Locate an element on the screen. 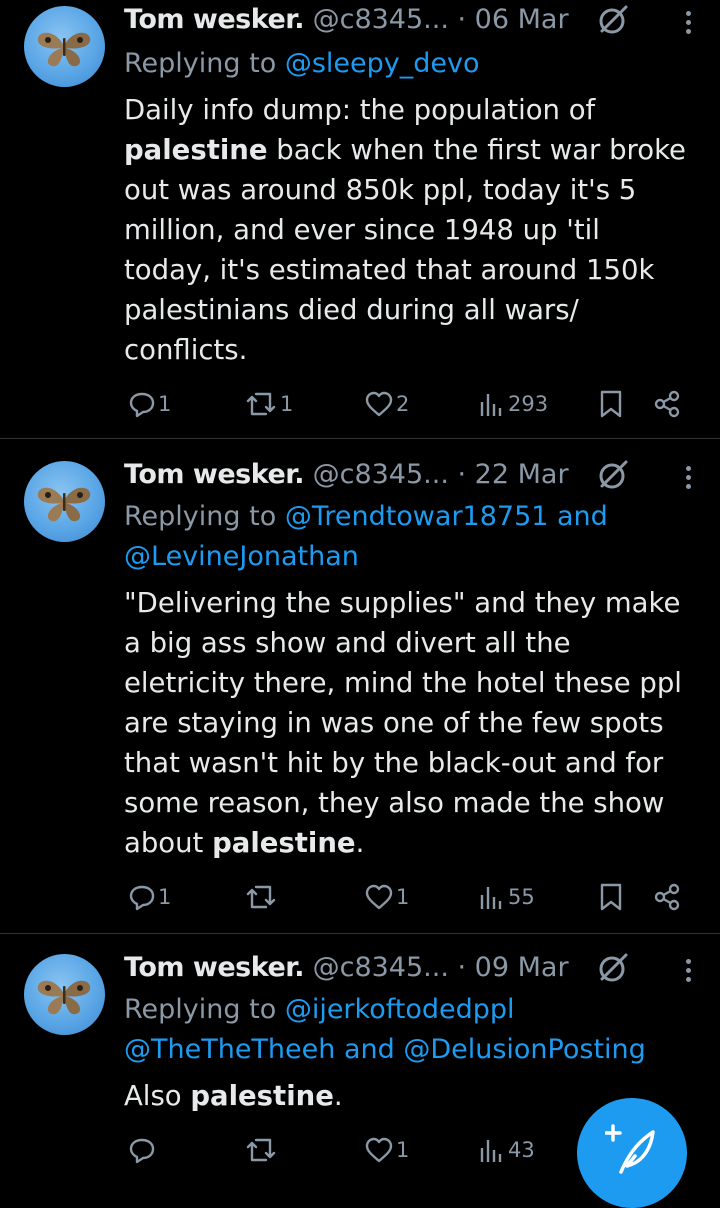  view-count: 55 is located at coordinates (521, 897).